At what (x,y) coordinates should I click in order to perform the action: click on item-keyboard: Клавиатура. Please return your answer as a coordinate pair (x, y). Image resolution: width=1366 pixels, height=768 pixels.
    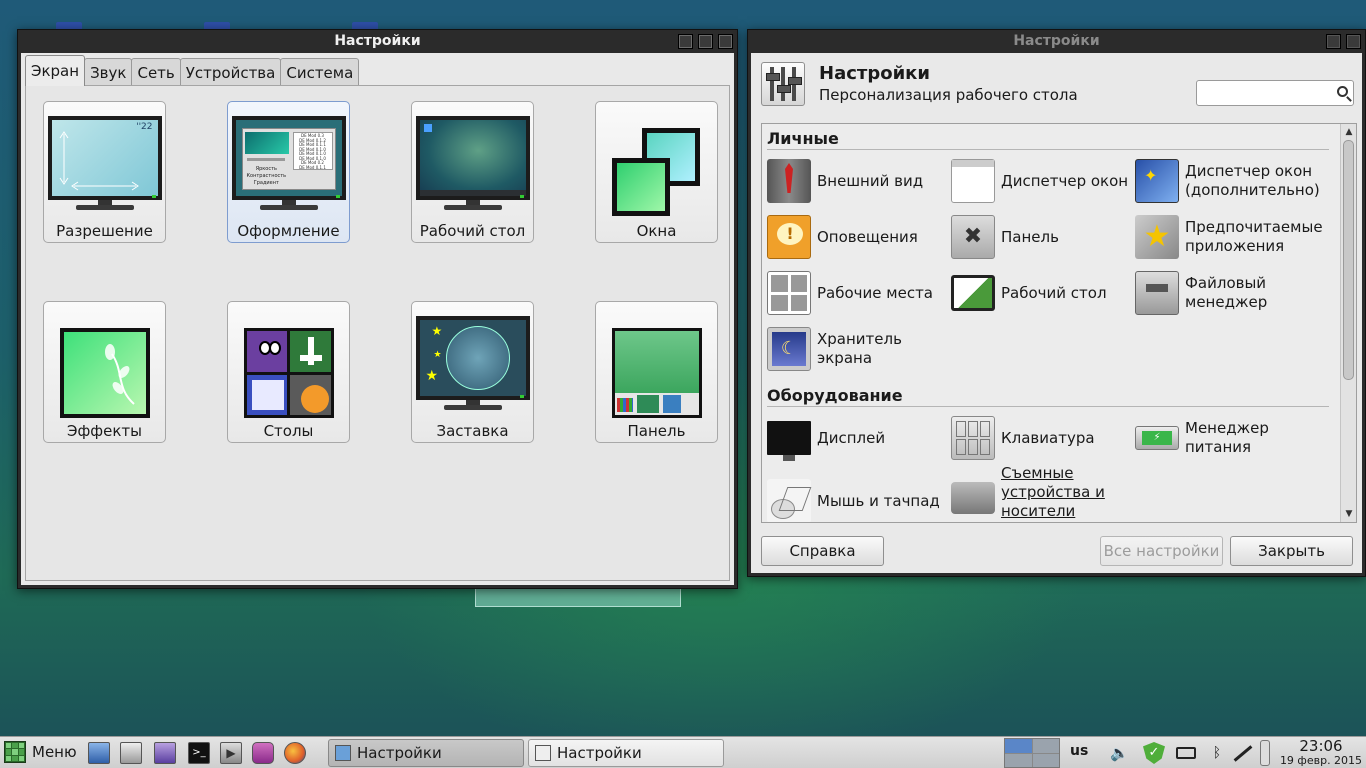
    Looking at the image, I should click on (1042, 438).